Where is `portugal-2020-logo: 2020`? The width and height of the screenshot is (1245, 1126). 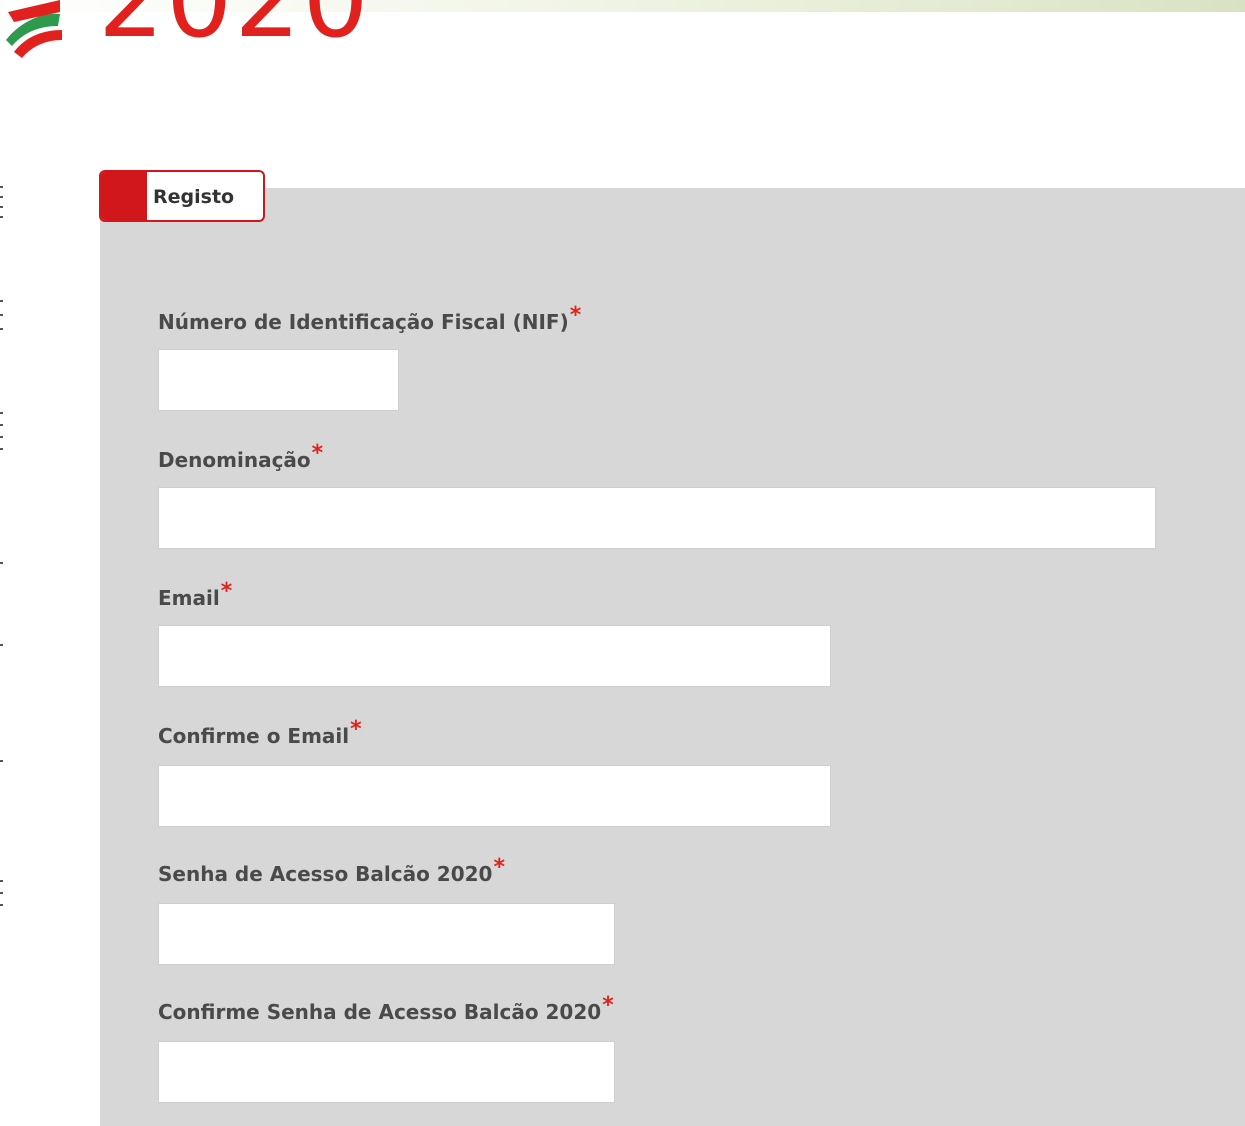
portugal-2020-logo: 2020 is located at coordinates (190, 36).